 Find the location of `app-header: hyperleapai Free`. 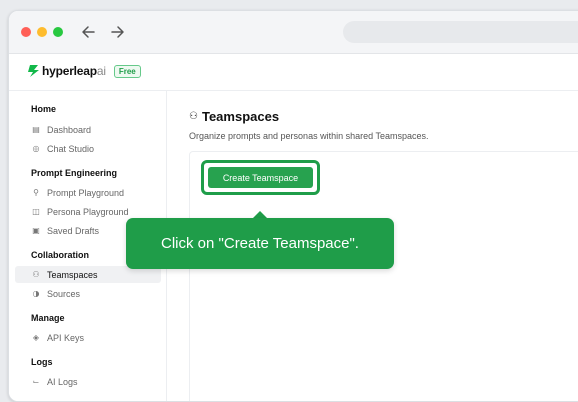

app-header: hyperleapai Free is located at coordinates (293, 72).